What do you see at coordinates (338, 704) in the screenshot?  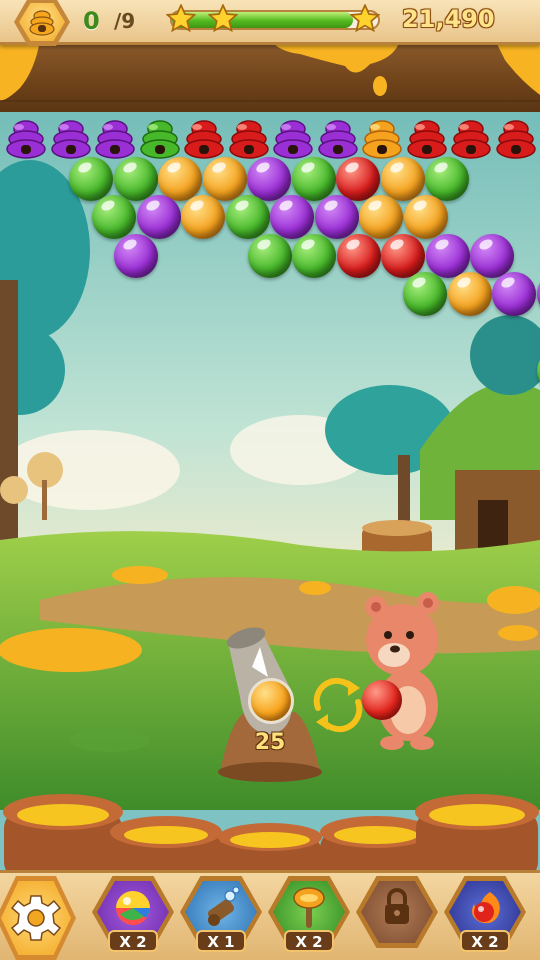 I see `swap-arrows-icon` at bounding box center [338, 704].